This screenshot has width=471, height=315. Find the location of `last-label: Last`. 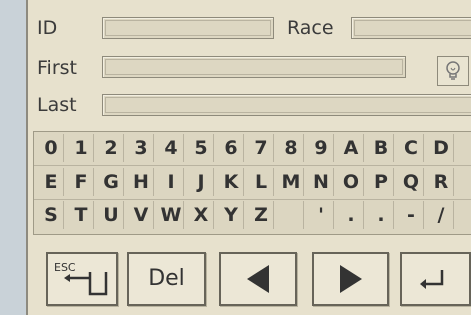

last-label: Last is located at coordinates (57, 105).